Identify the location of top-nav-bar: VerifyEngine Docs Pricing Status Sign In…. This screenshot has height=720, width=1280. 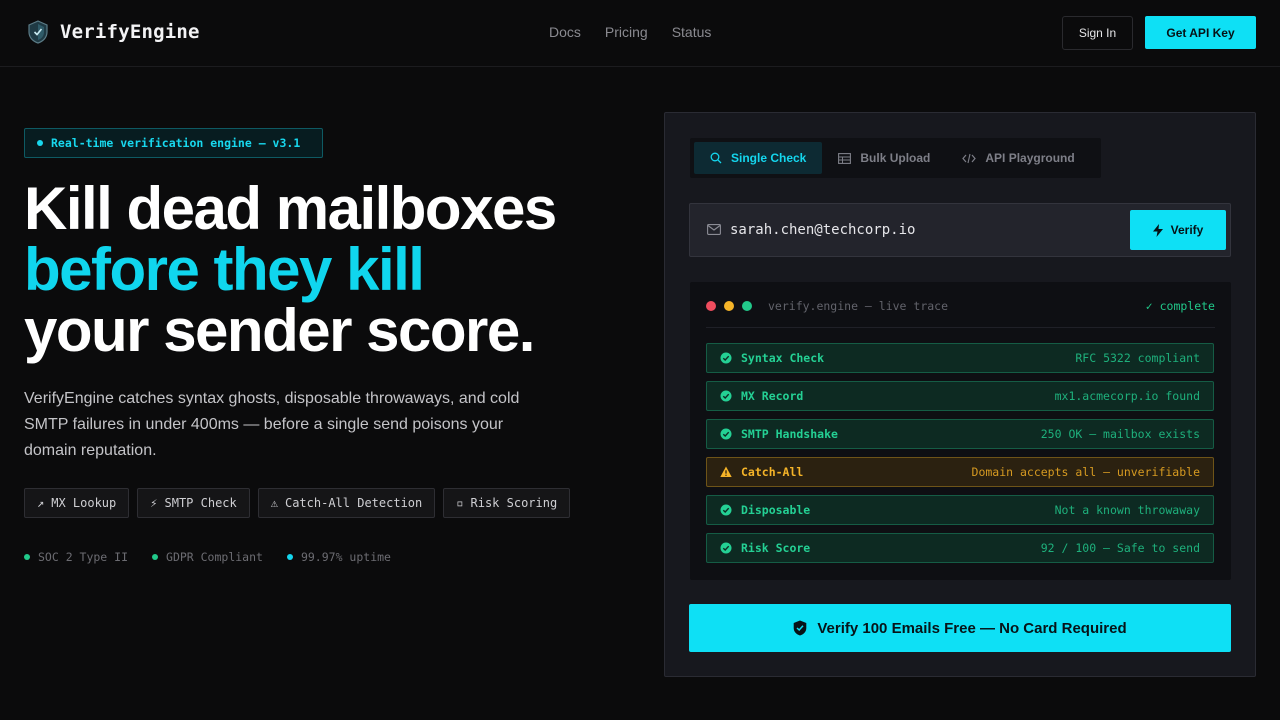
(640, 33).